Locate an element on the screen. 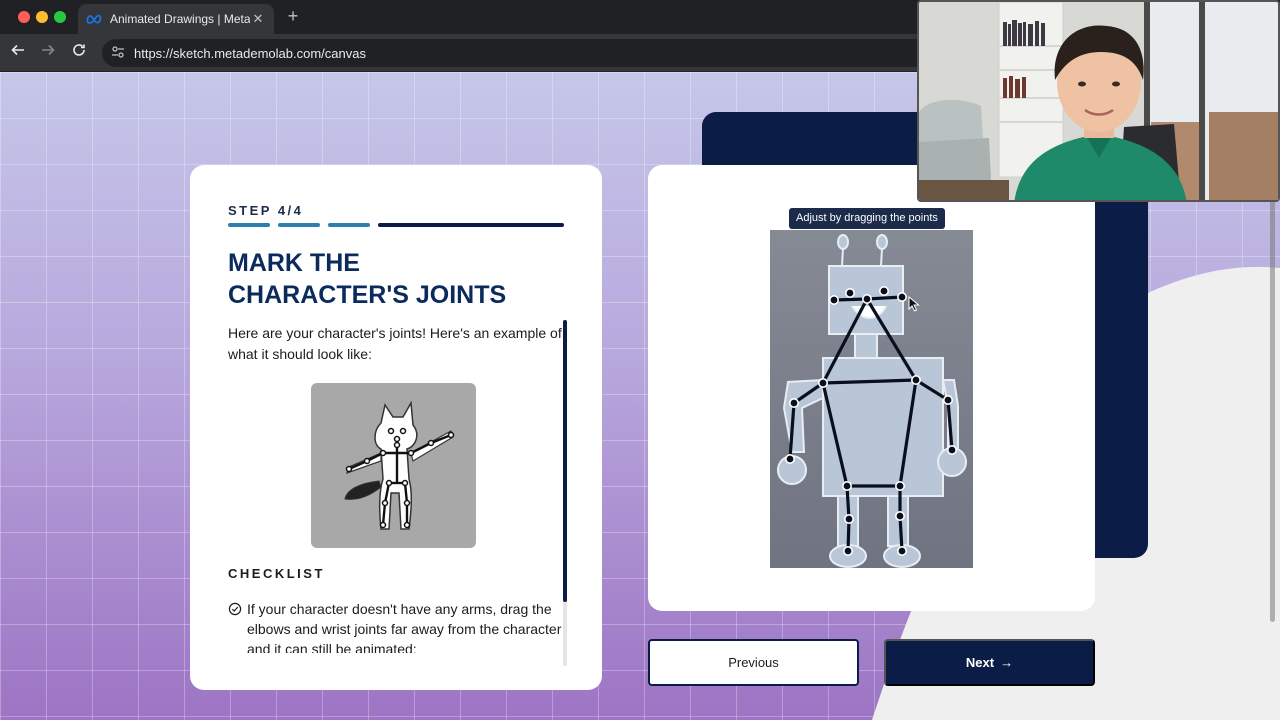 Image resolution: width=1280 pixels, height=720 pixels. step-label: STEP 4/4 is located at coordinates (266, 210).